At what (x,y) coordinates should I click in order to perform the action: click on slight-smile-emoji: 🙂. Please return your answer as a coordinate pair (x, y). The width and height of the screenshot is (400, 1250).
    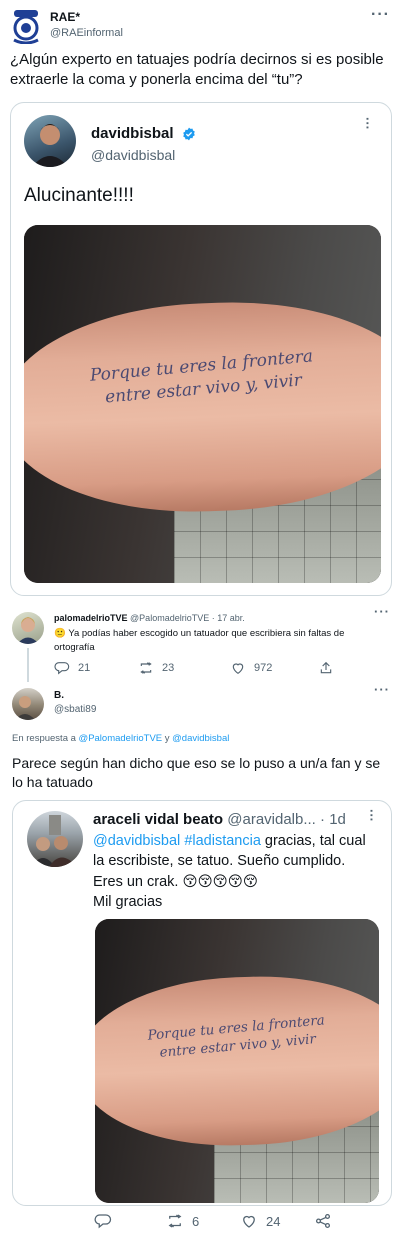
    Looking at the image, I should click on (60, 633).